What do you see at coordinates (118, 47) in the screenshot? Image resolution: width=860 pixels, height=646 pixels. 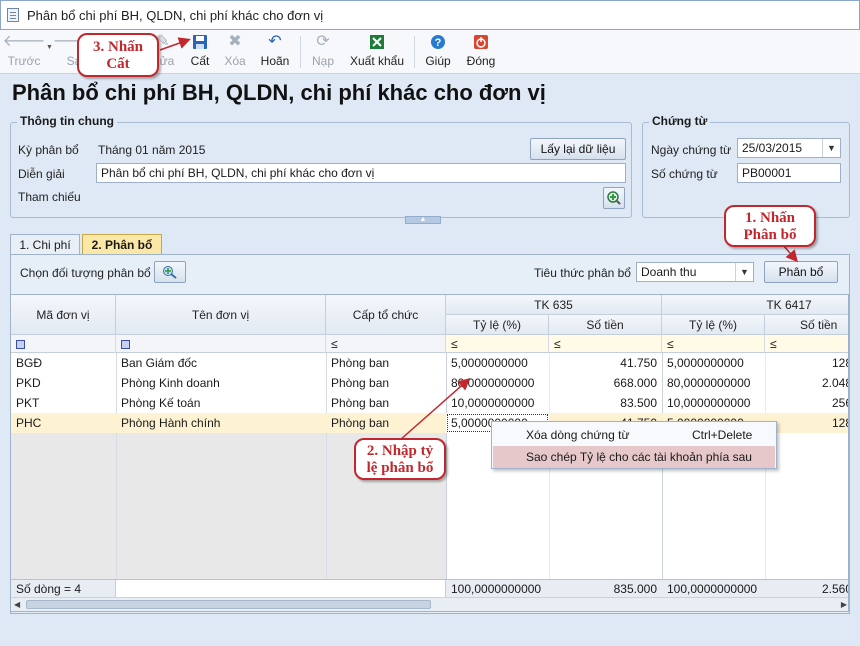 I see `callout-line: 3. Nhấn` at bounding box center [118, 47].